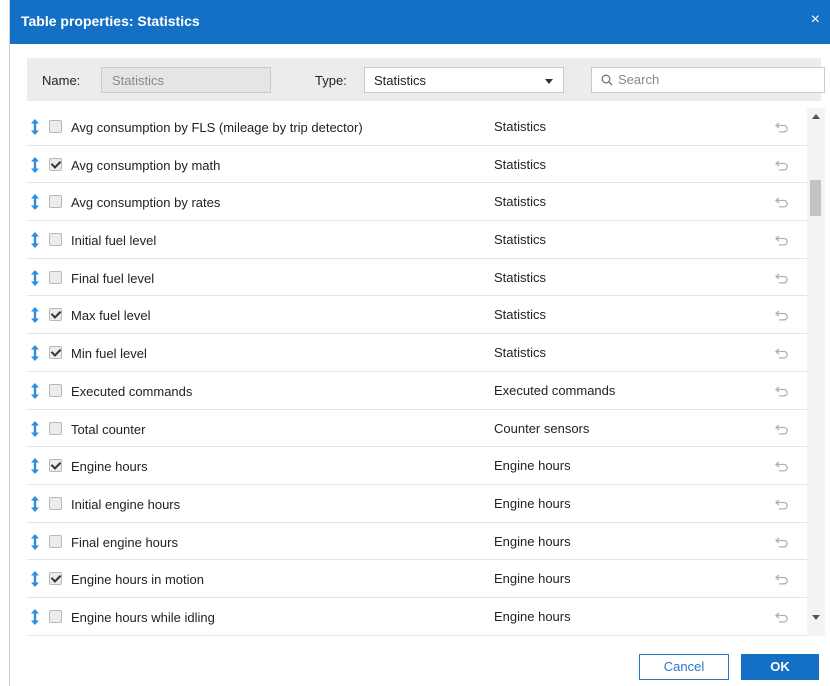 This screenshot has height=686, width=830. Describe the element at coordinates (816, 617) in the screenshot. I see `scroll-down-arrow-icon` at that location.